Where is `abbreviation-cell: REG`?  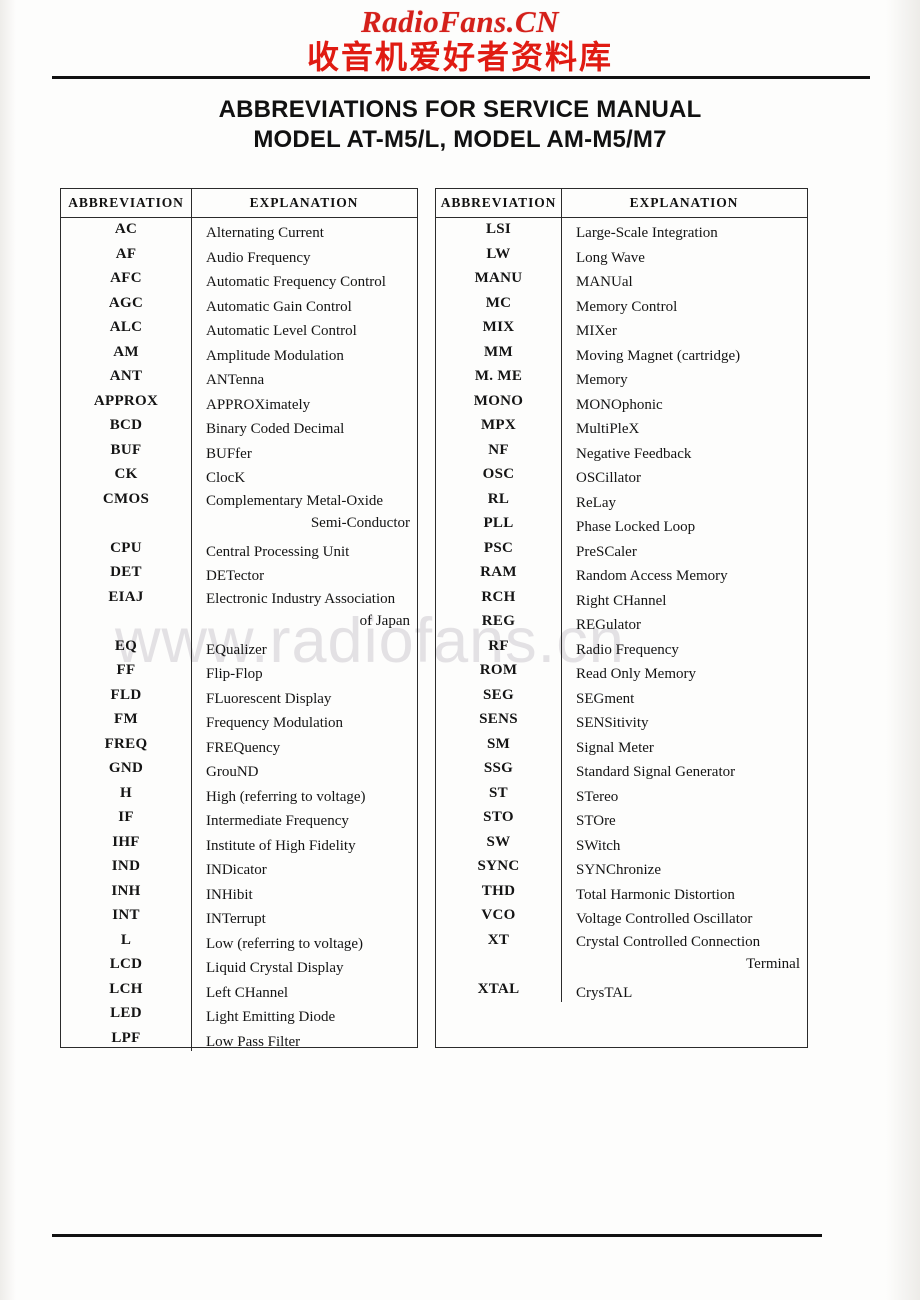 abbreviation-cell: REG is located at coordinates (499, 622).